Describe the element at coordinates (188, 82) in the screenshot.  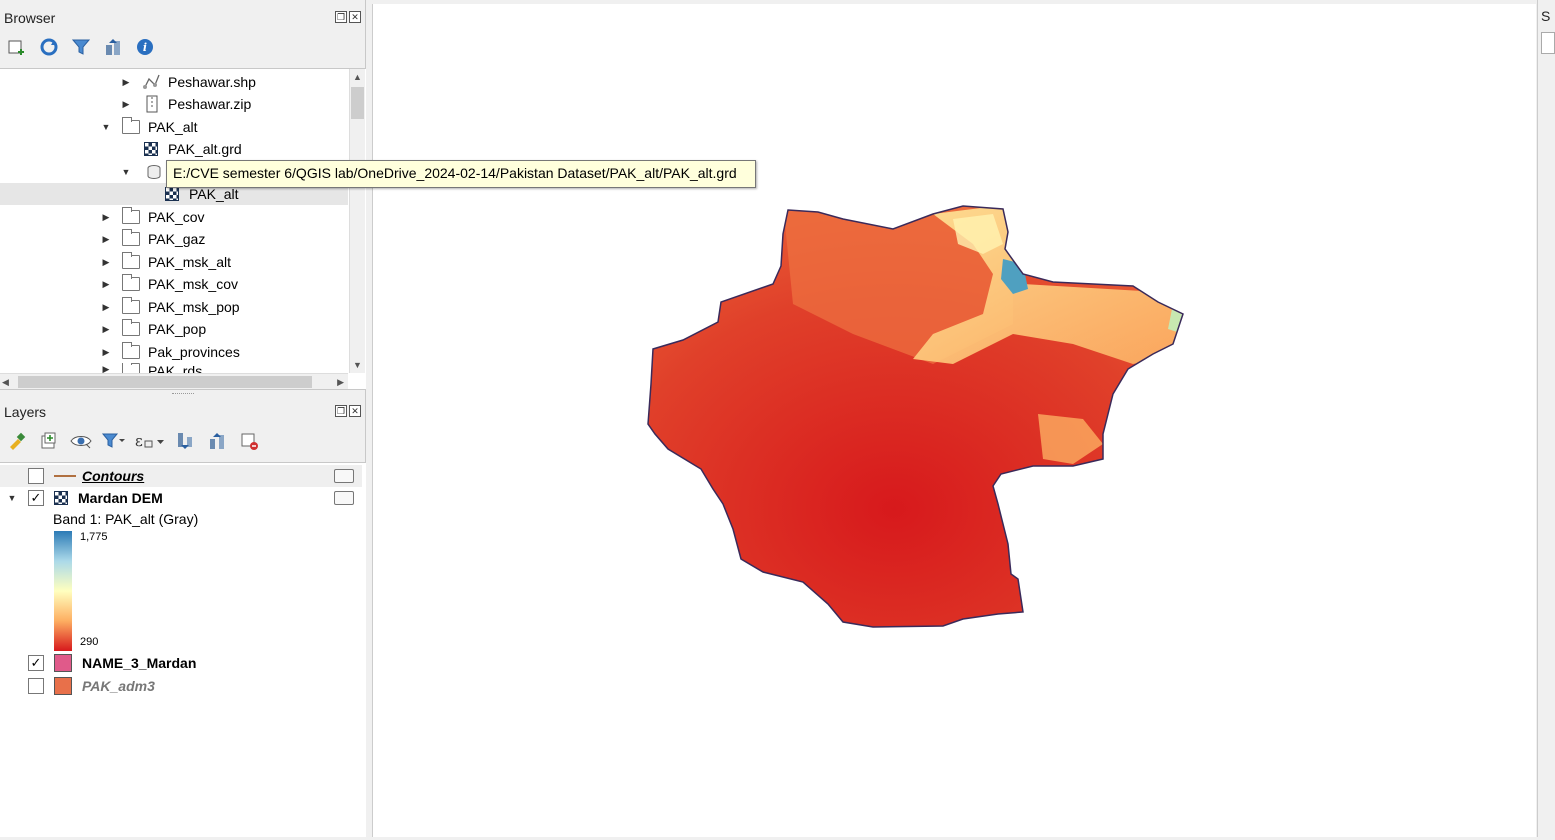
I see `list-item: ▶ Peshawar.shp` at that location.